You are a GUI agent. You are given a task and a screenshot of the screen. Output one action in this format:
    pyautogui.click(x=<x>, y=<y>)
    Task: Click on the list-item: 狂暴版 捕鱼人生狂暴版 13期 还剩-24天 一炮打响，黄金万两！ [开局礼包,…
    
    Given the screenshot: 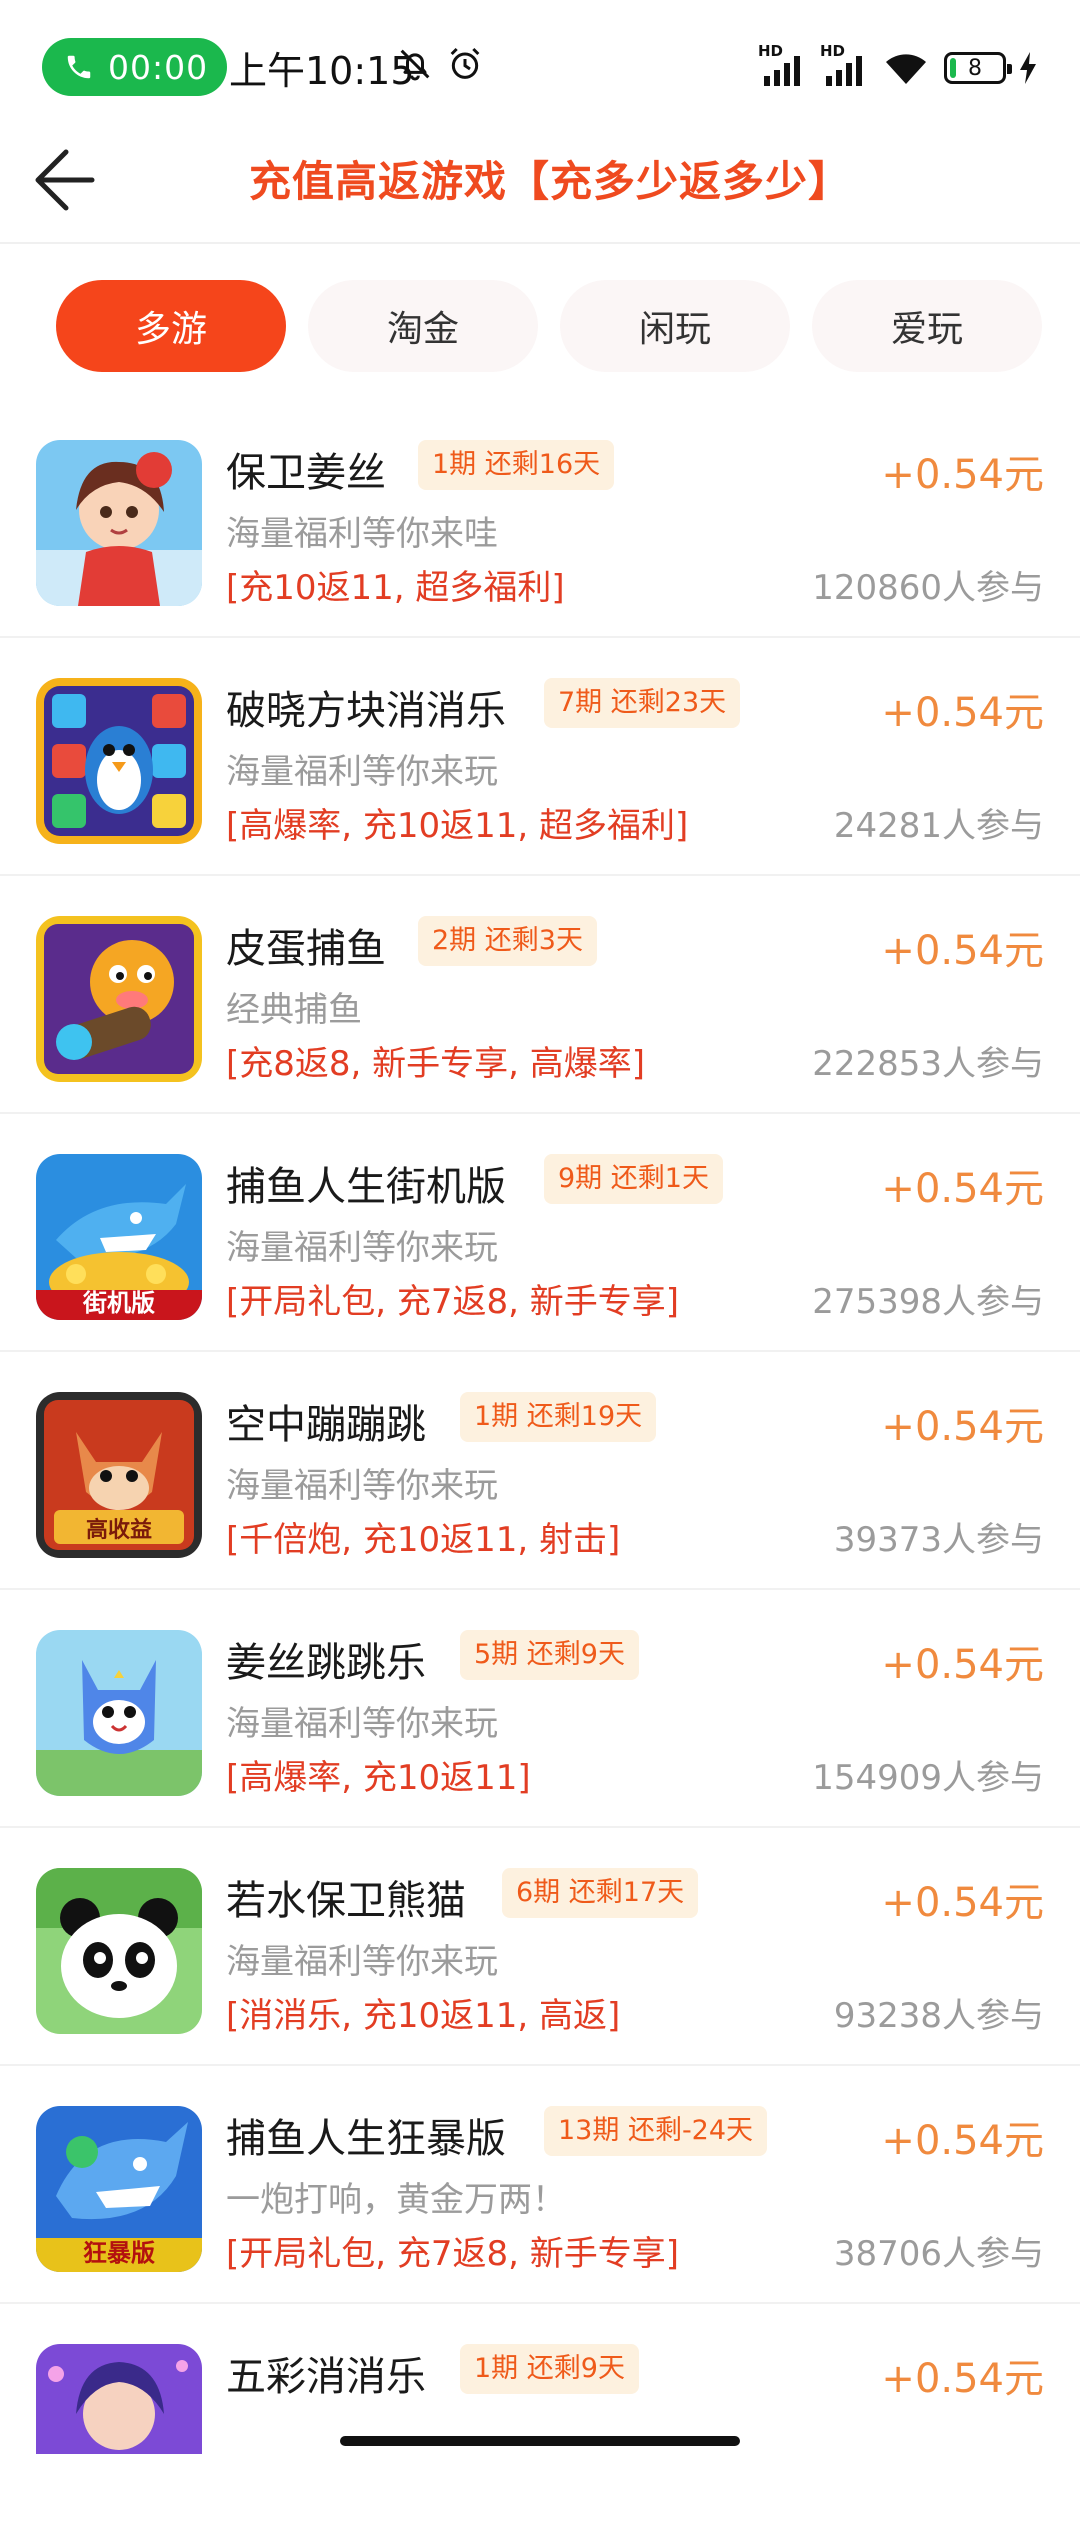 What is the action you would take?
    pyautogui.click(x=540, y=2185)
    